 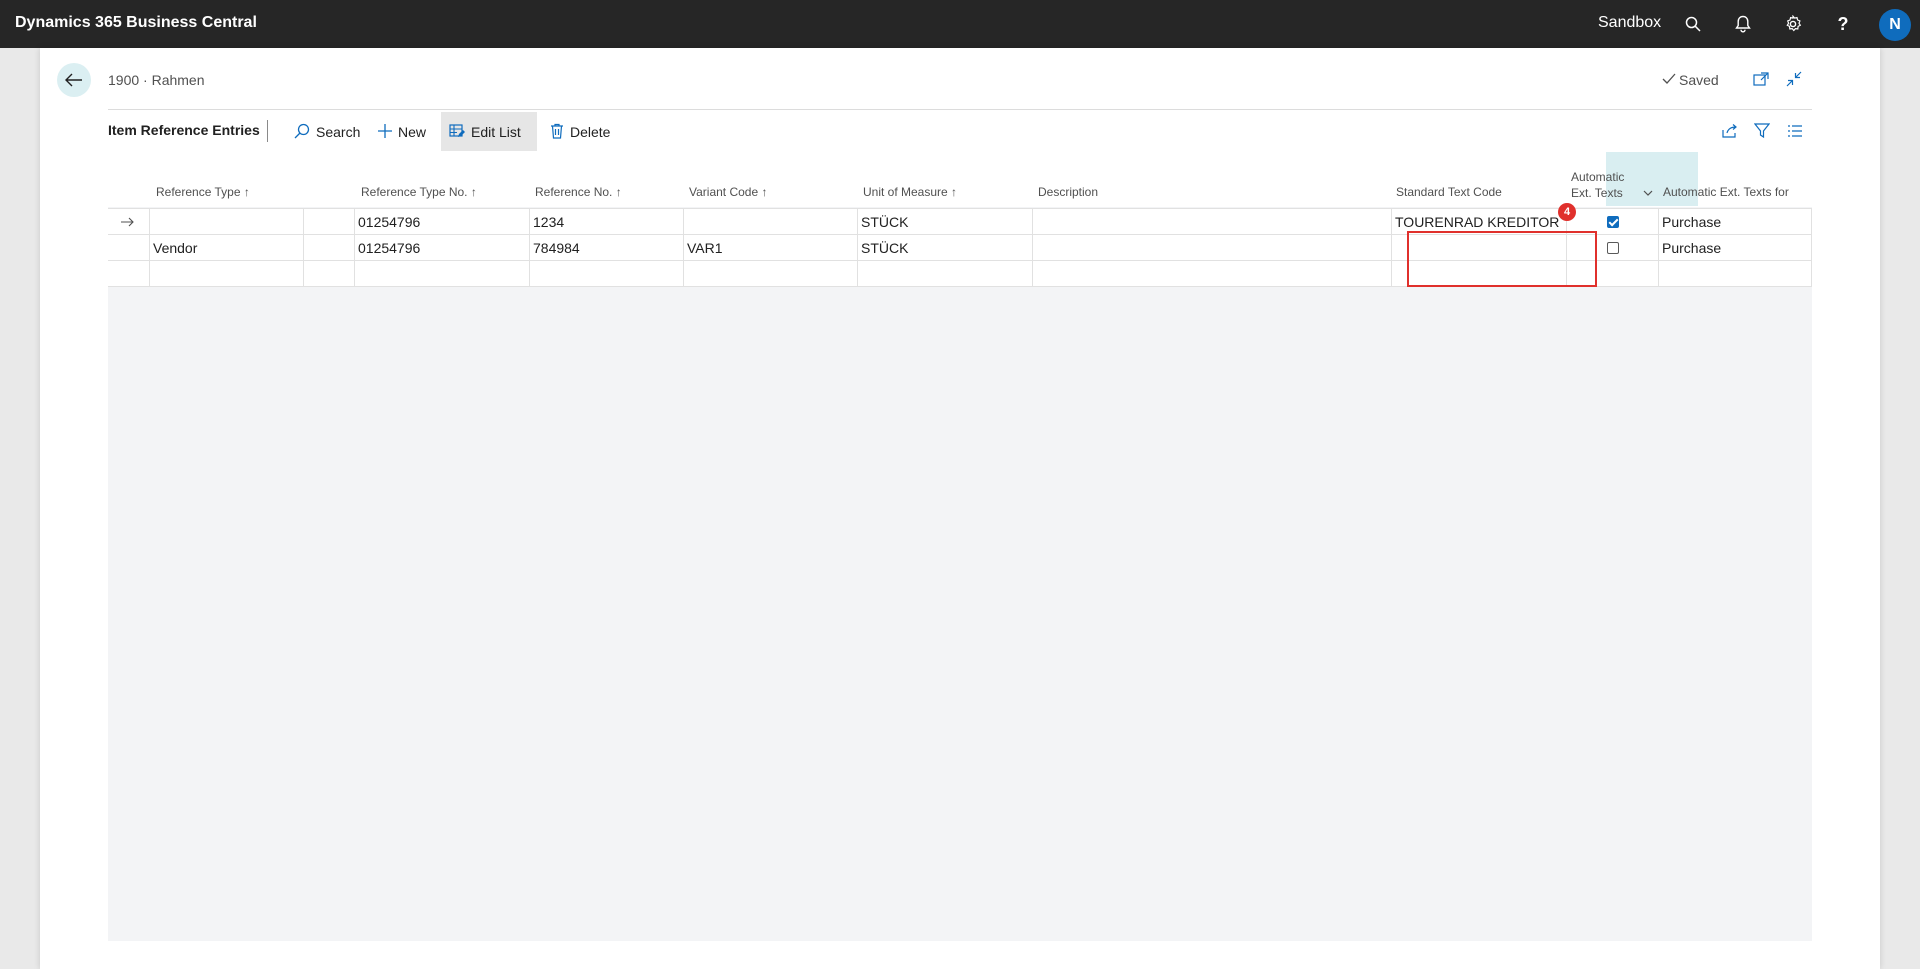 I want to click on back-button, so click(x=74, y=80).